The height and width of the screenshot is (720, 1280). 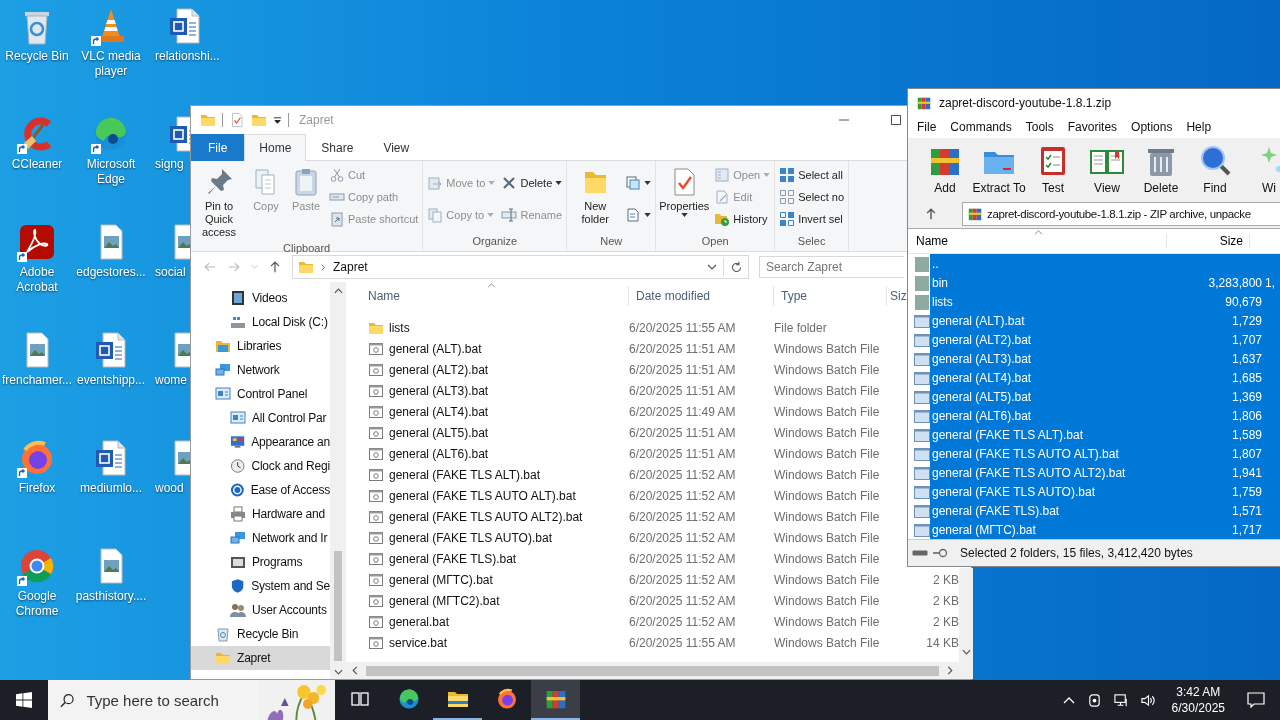 What do you see at coordinates (812, 175) in the screenshot?
I see `ribbon-button: Select all` at bounding box center [812, 175].